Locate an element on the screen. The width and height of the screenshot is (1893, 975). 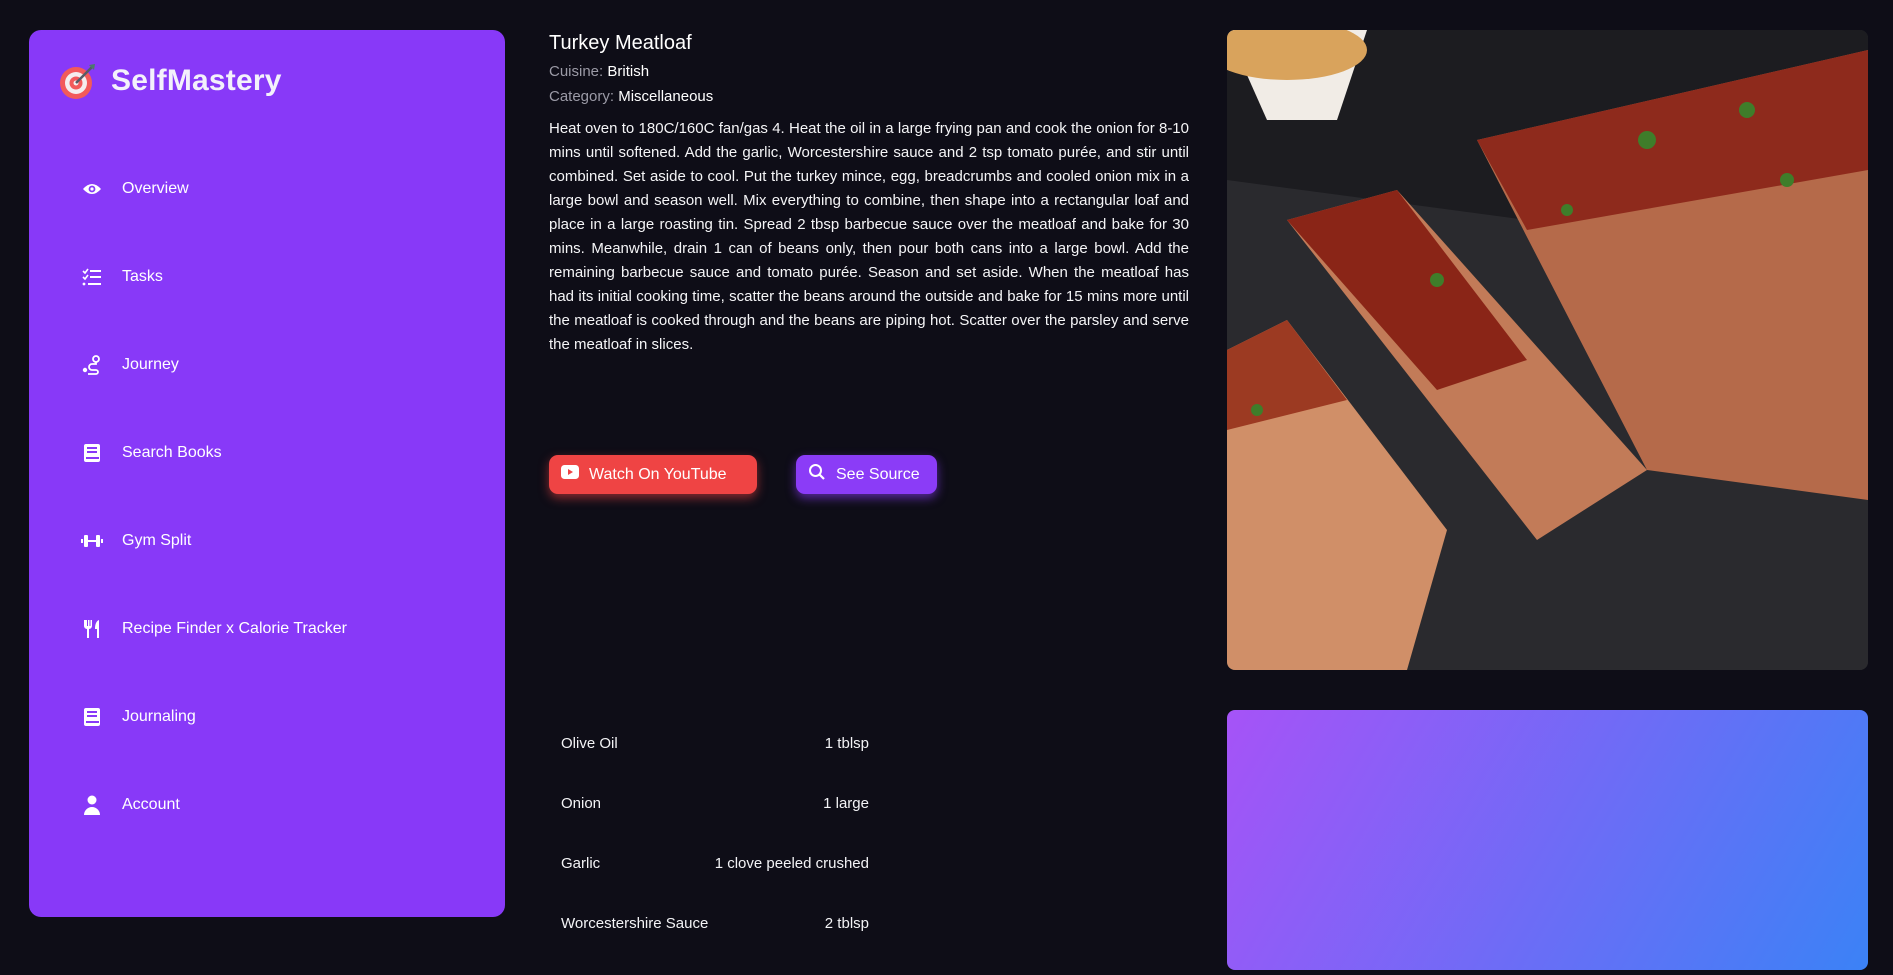
route-icon is located at coordinates (92, 365).